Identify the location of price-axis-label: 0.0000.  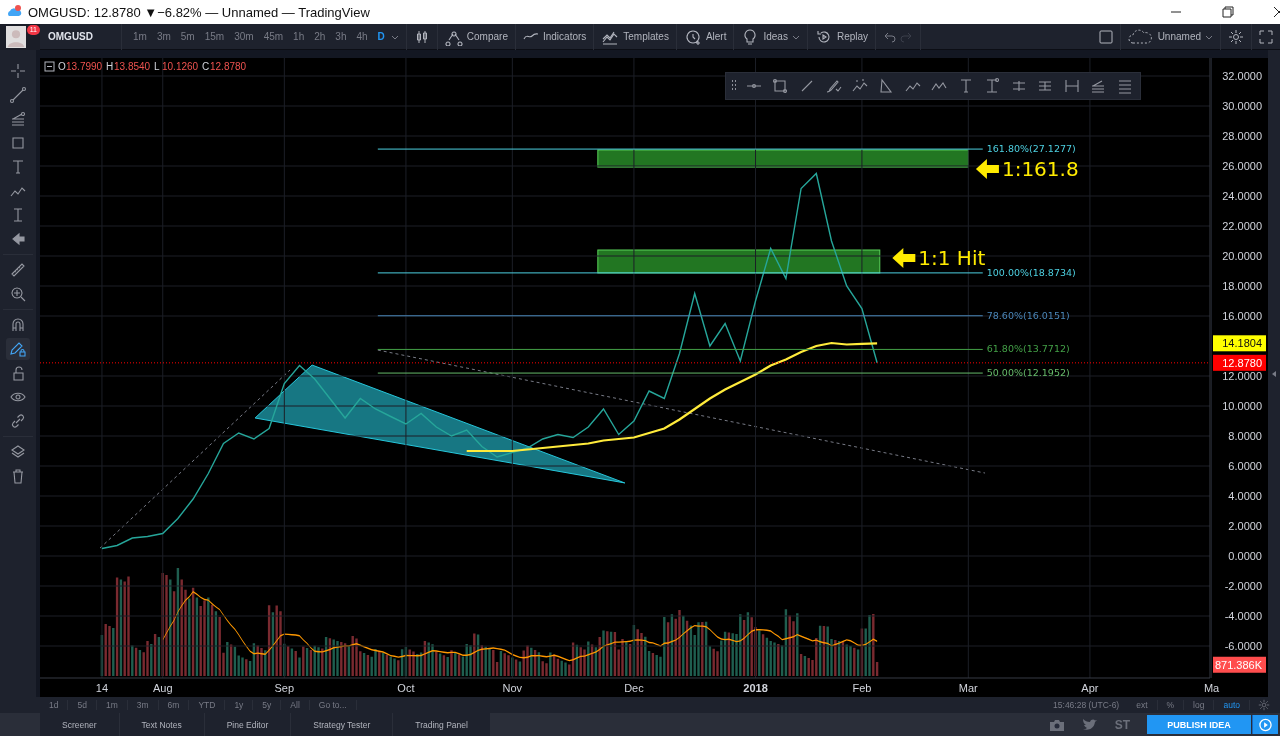
(1245, 556).